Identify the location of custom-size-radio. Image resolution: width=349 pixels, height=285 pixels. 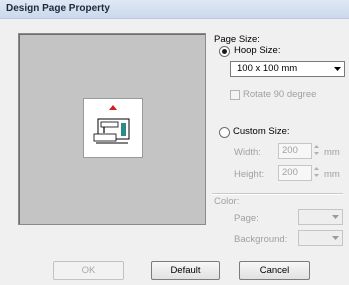
(224, 132).